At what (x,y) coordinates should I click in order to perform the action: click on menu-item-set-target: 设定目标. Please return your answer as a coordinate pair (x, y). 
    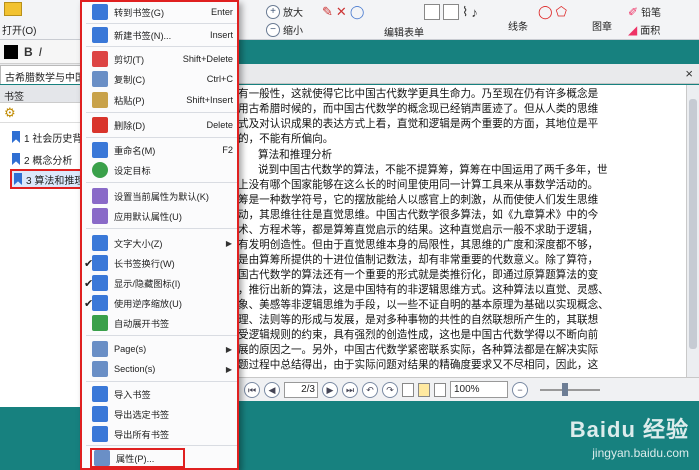
    Looking at the image, I should click on (161, 170).